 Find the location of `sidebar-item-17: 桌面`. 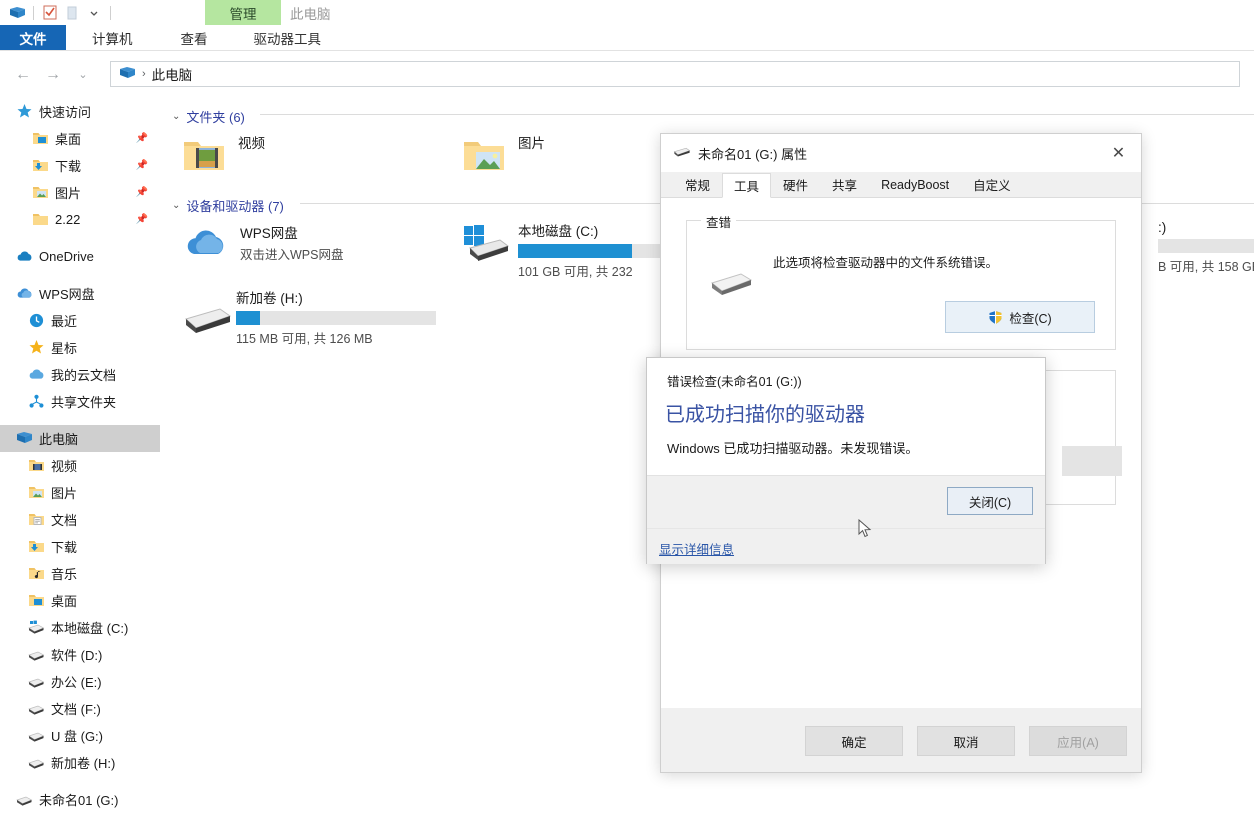

sidebar-item-17: 桌面 is located at coordinates (80, 600).